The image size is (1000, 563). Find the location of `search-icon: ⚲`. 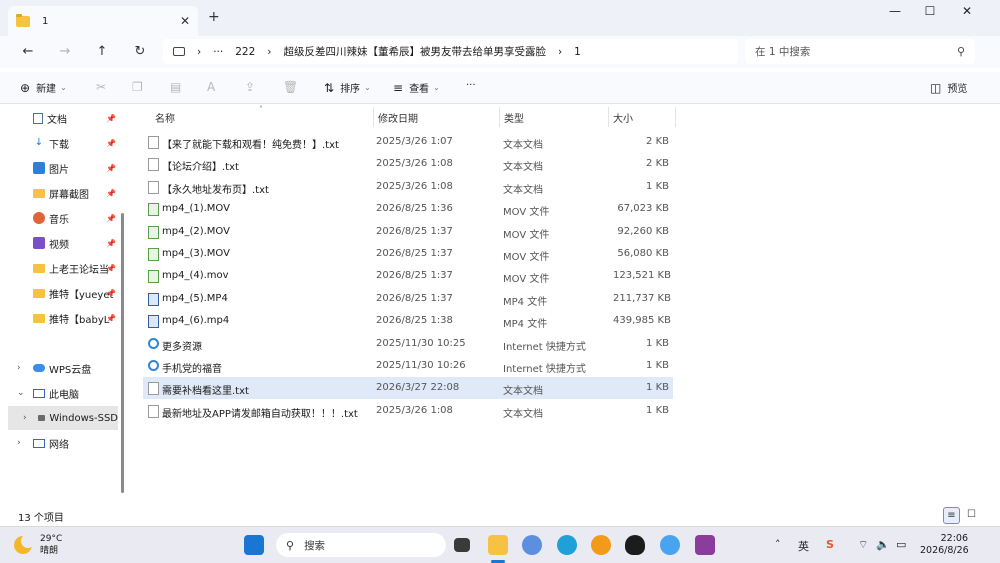

search-icon: ⚲ is located at coordinates (290, 545).